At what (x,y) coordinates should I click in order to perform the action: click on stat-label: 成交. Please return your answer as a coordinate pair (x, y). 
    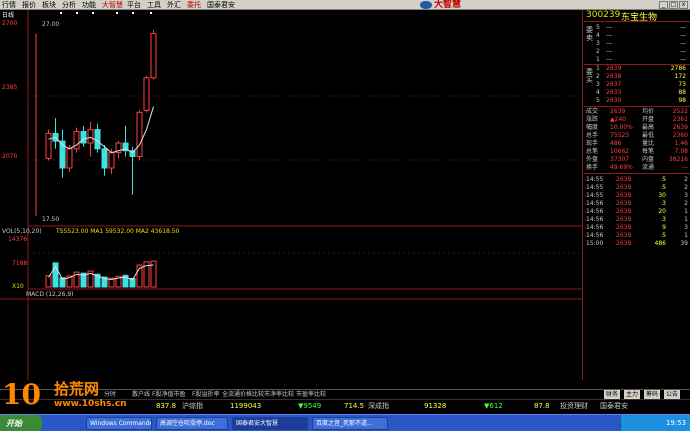
    Looking at the image, I should click on (592, 111).